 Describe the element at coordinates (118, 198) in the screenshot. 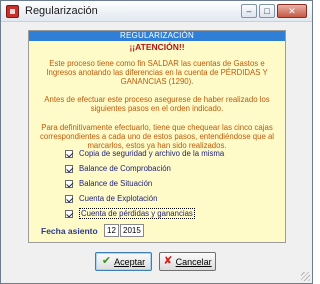

I see `checkbox-label: Cuenta de Explotación` at that location.